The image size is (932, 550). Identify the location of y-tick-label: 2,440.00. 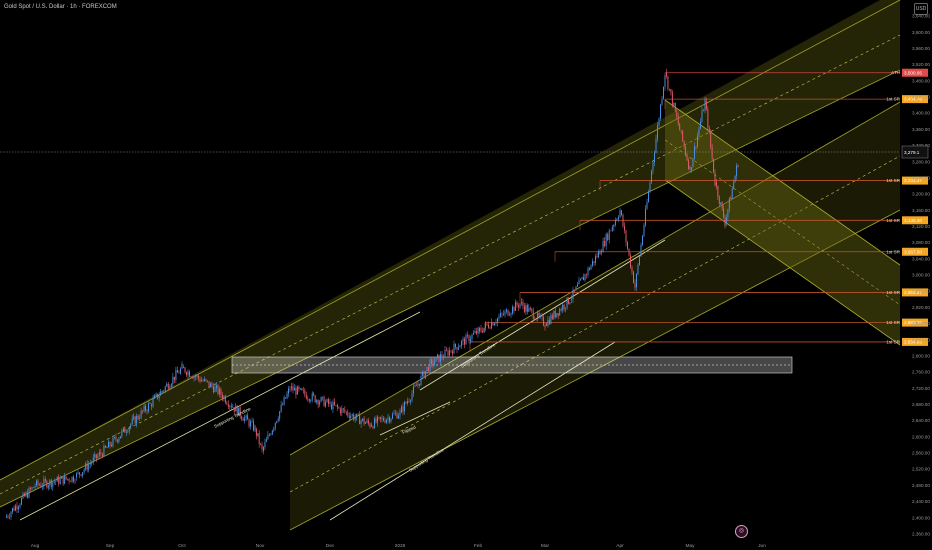
(921, 501).